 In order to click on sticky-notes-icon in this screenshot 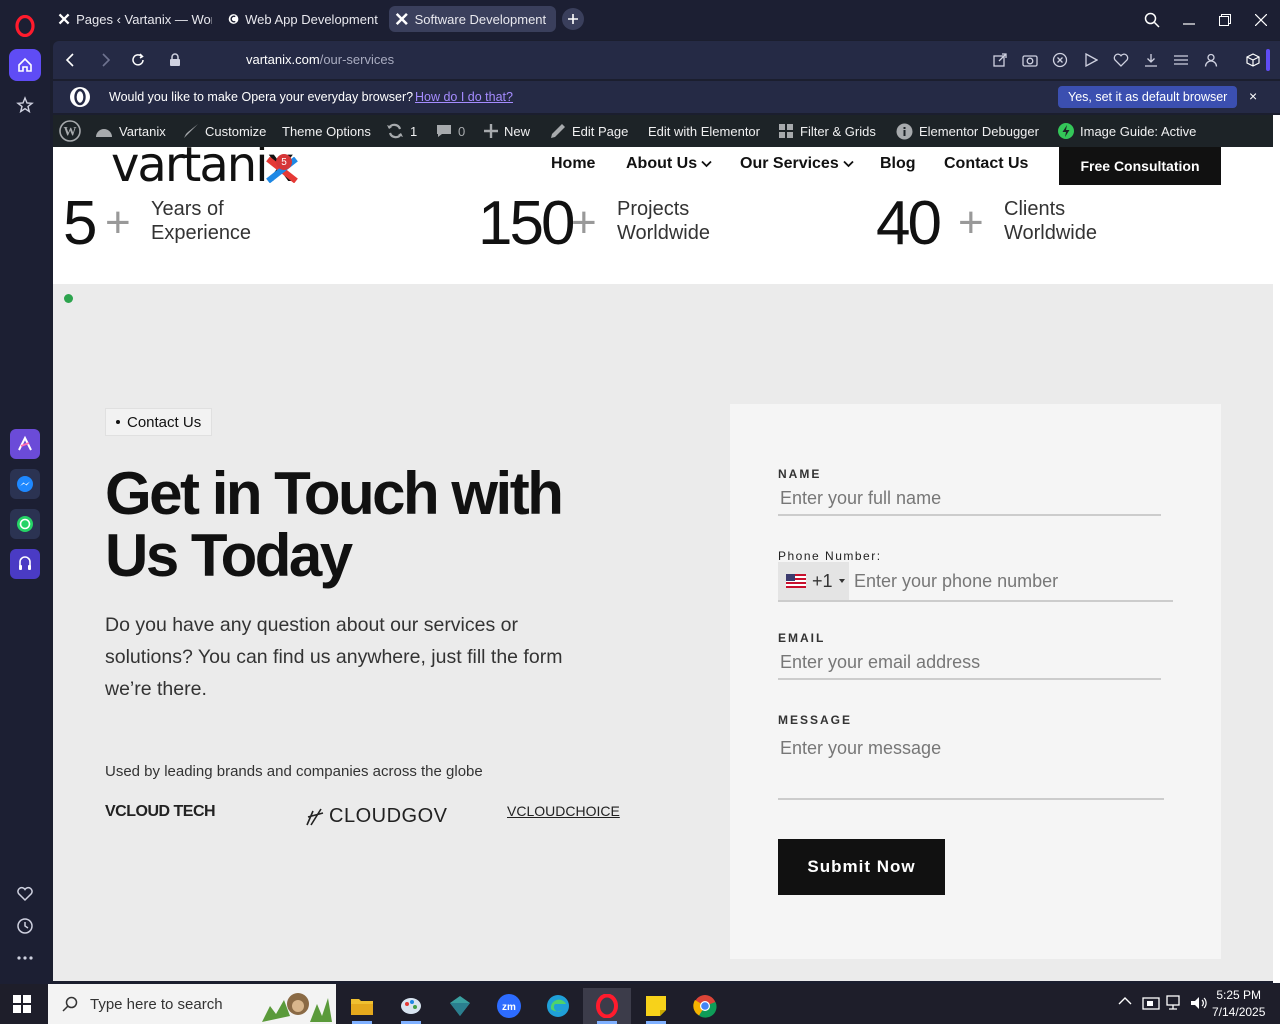, I will do `click(656, 1006)`.